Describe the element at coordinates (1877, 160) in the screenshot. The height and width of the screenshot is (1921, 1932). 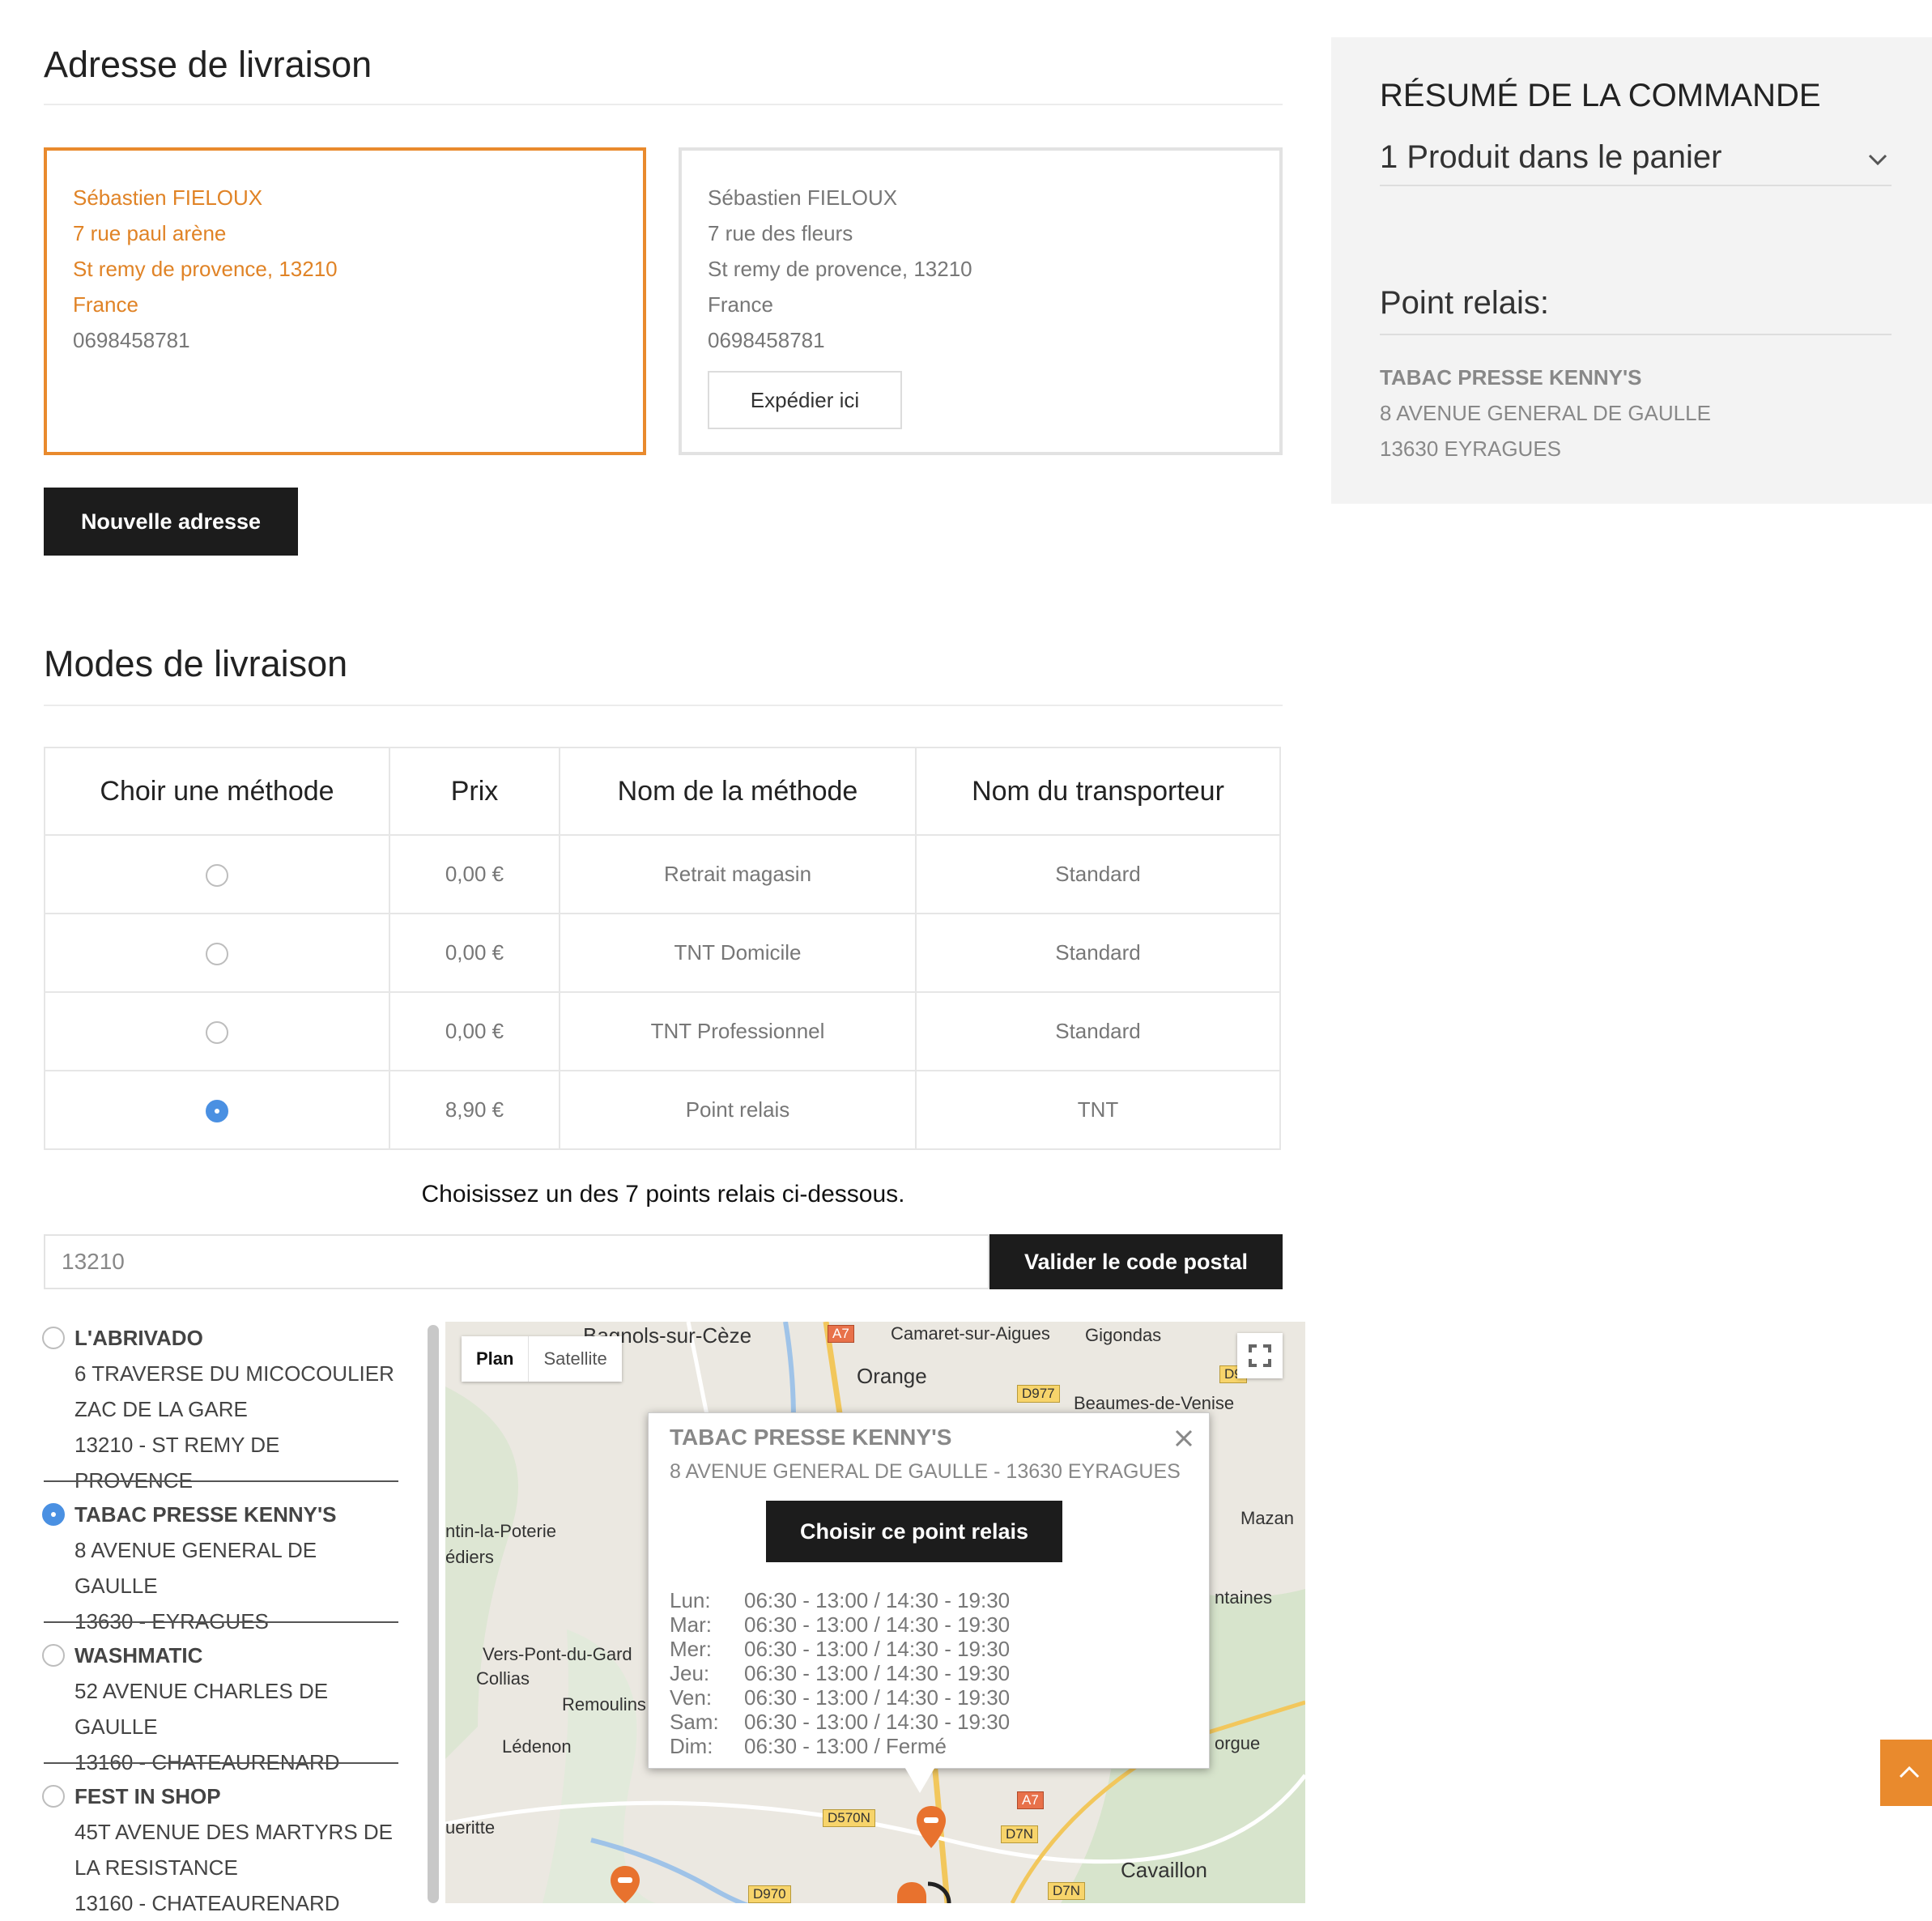
I see `chevron-down-icon` at that location.